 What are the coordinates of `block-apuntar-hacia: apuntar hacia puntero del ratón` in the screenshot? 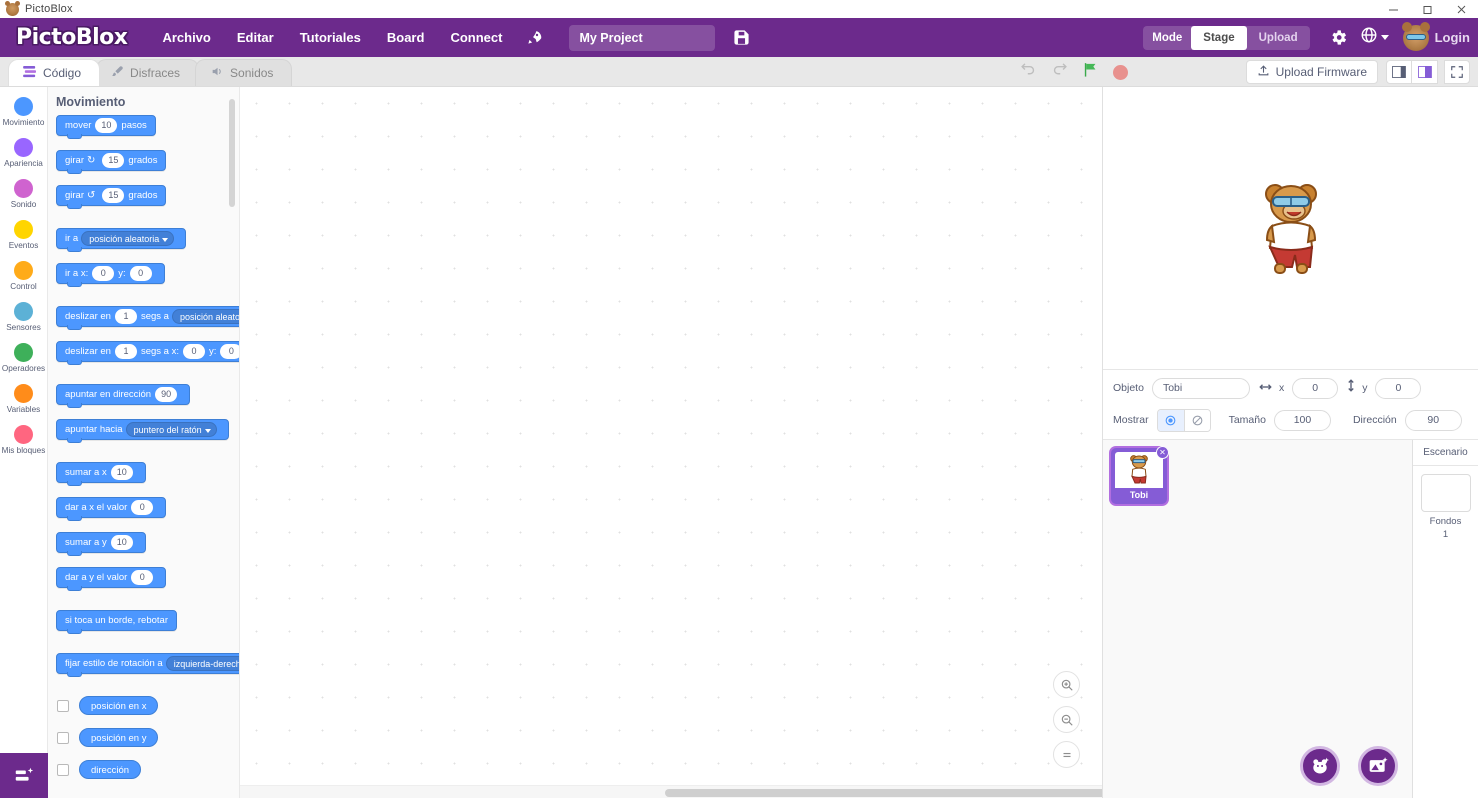 It's located at (142, 431).